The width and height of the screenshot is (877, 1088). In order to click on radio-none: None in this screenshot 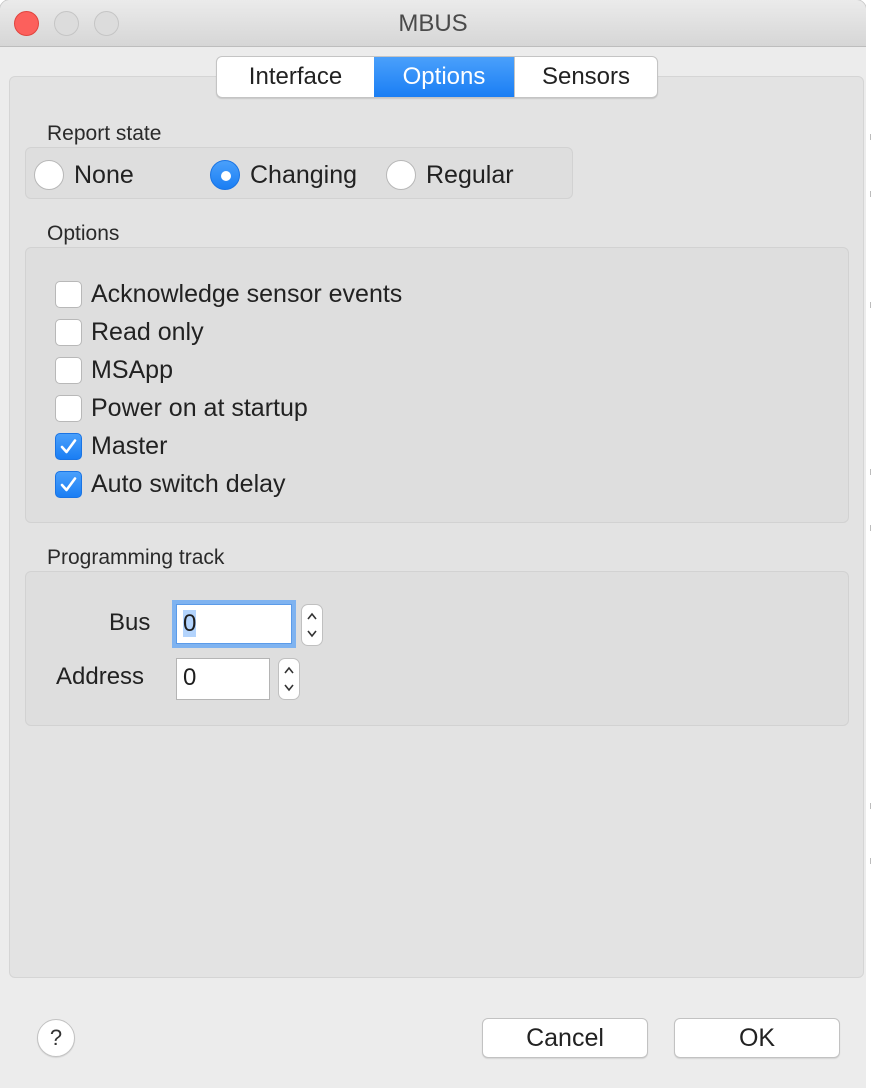, I will do `click(84, 175)`.